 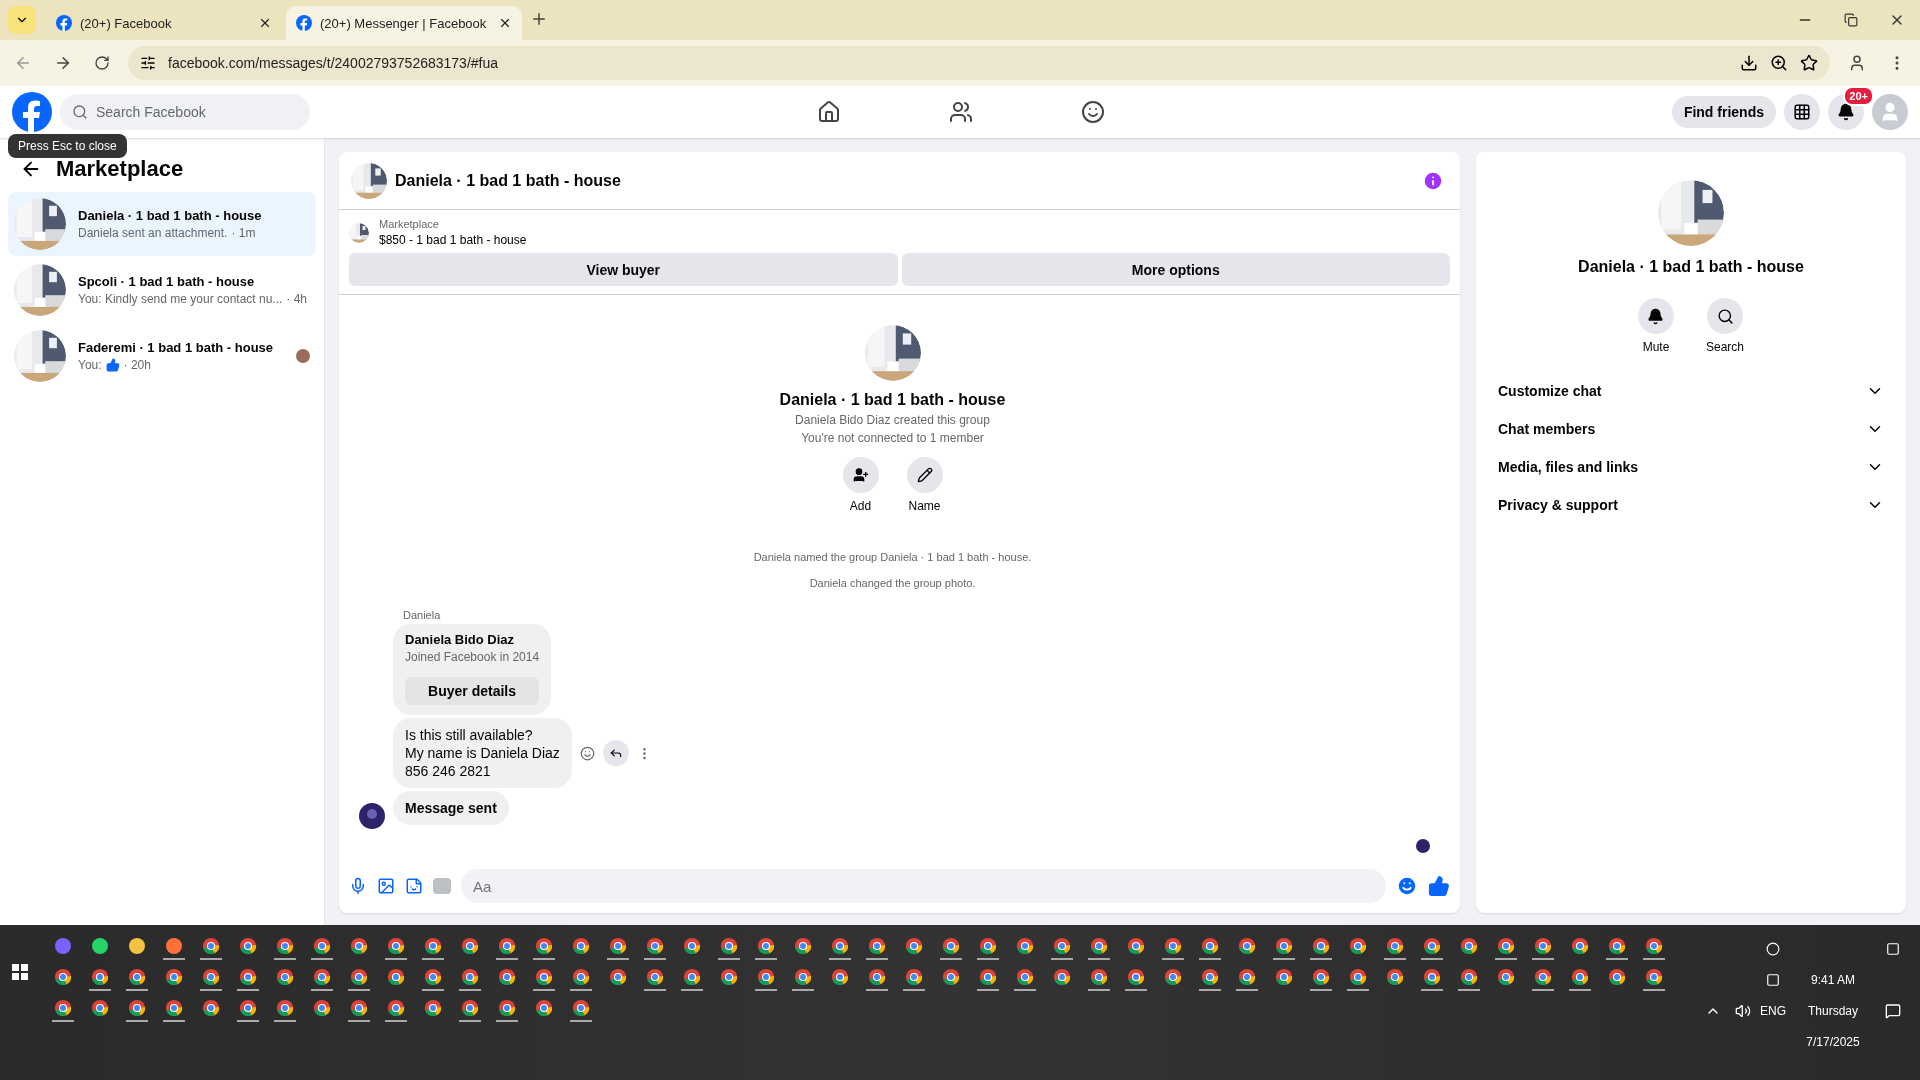 What do you see at coordinates (1439, 886) in the screenshot?
I see `like-button` at bounding box center [1439, 886].